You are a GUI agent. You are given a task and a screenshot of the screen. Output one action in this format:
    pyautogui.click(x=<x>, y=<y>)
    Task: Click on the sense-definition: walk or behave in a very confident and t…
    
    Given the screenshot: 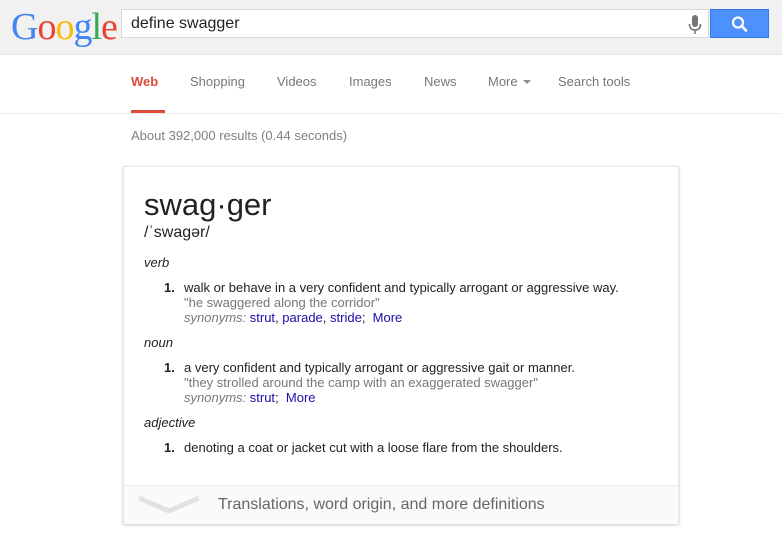 What is the action you would take?
    pyautogui.click(x=401, y=287)
    